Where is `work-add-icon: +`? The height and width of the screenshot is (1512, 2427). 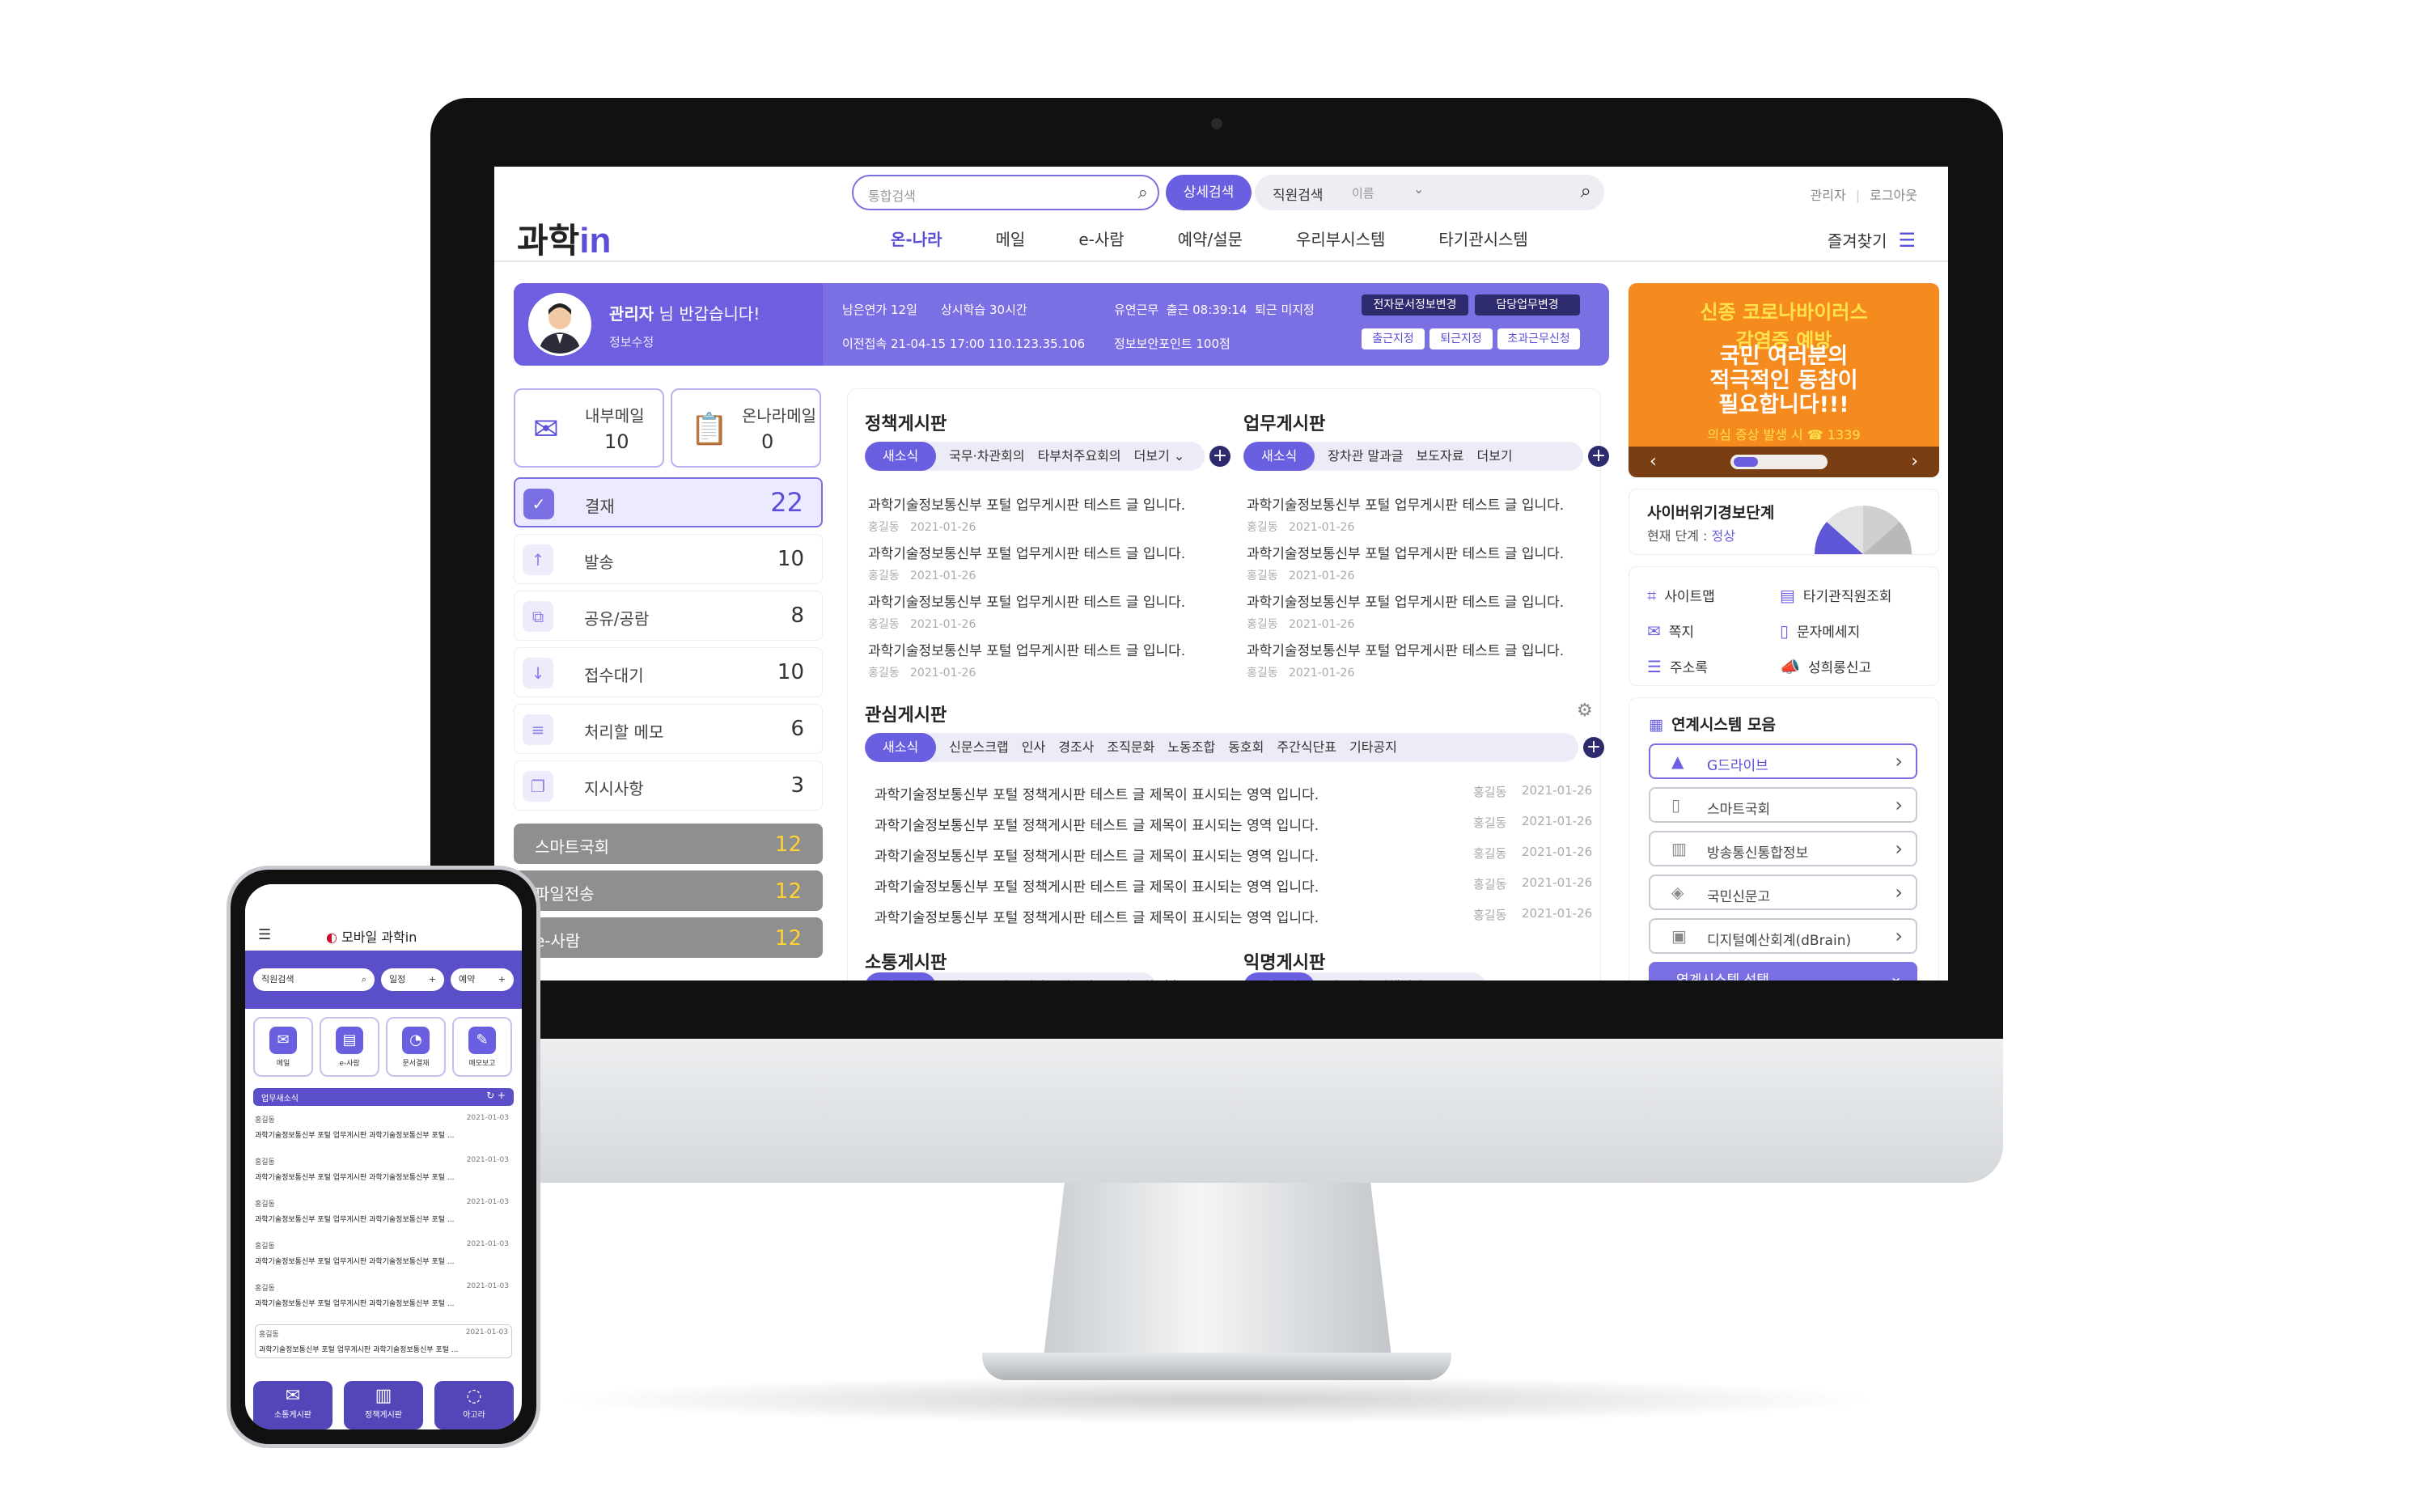
work-add-icon: + is located at coordinates (1599, 457).